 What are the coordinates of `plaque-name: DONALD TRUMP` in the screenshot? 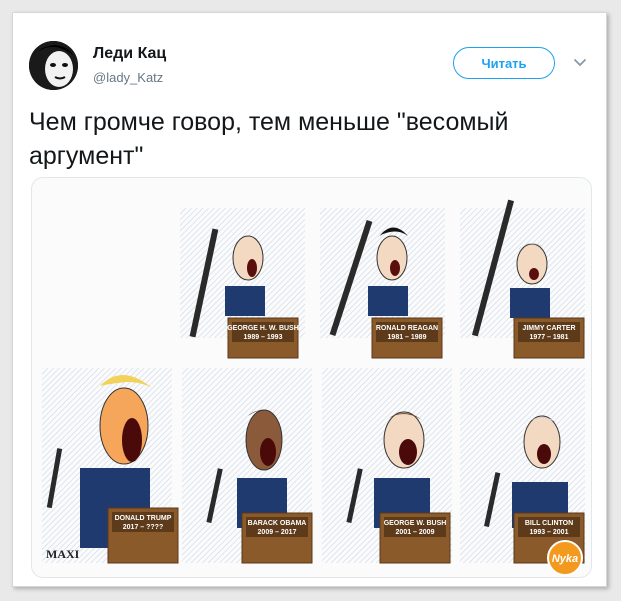 It's located at (143, 518).